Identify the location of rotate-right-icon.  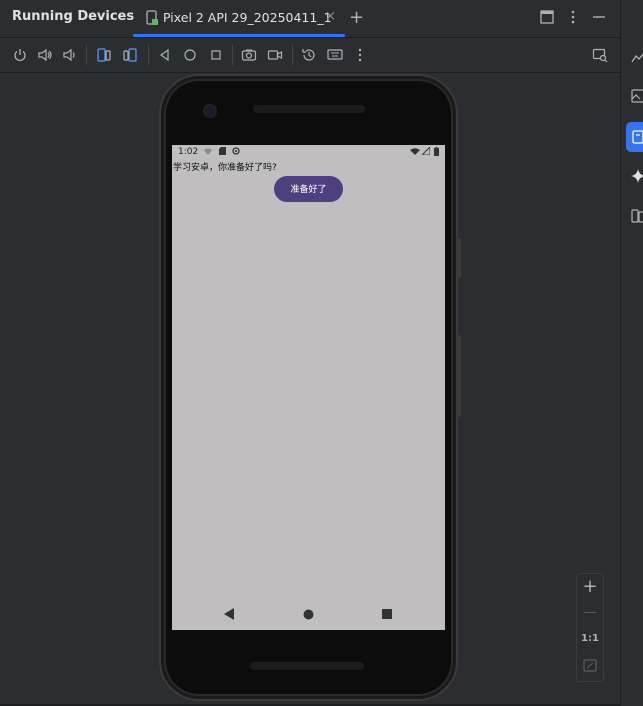
(130, 55).